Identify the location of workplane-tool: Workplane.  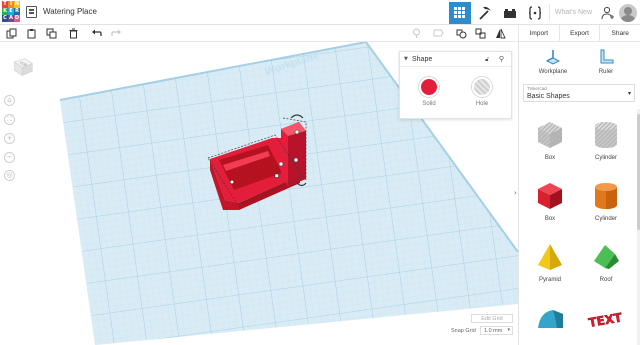
(553, 61).